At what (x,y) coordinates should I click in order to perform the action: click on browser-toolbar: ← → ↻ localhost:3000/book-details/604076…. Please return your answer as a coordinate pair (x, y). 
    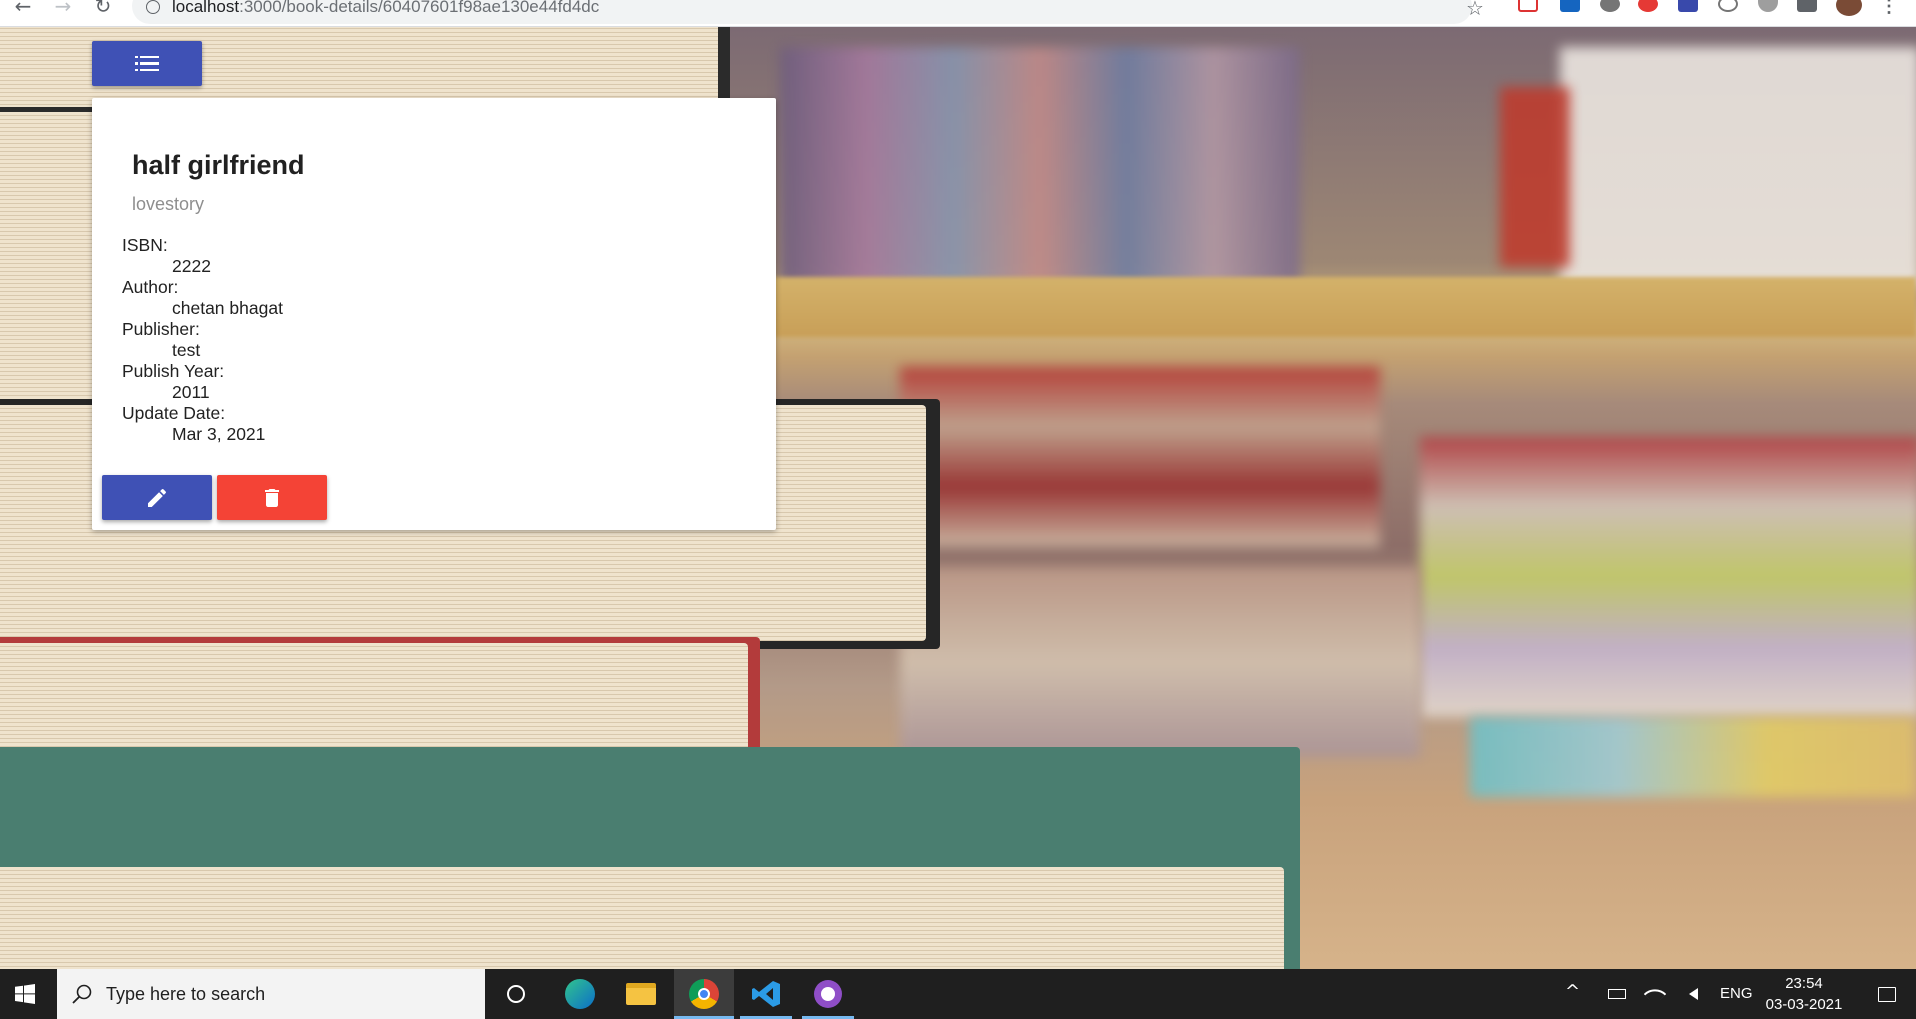
    Looking at the image, I should click on (958, 13).